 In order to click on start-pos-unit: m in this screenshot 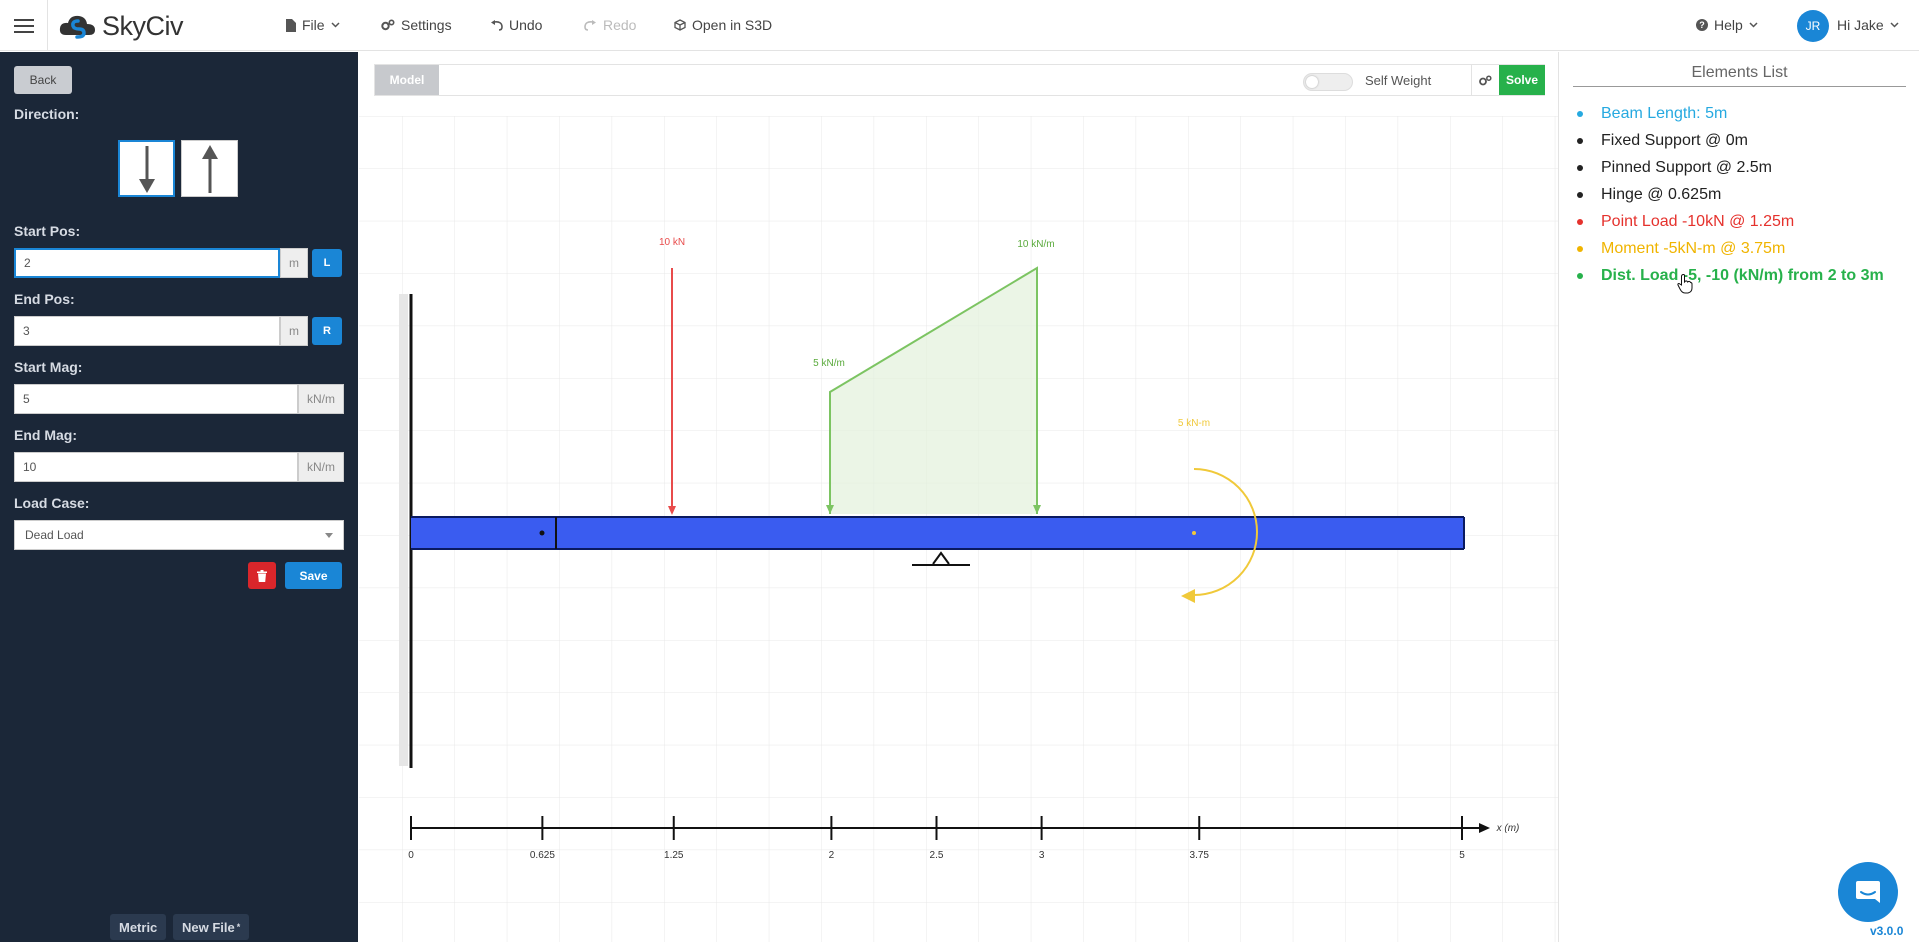, I will do `click(294, 263)`.